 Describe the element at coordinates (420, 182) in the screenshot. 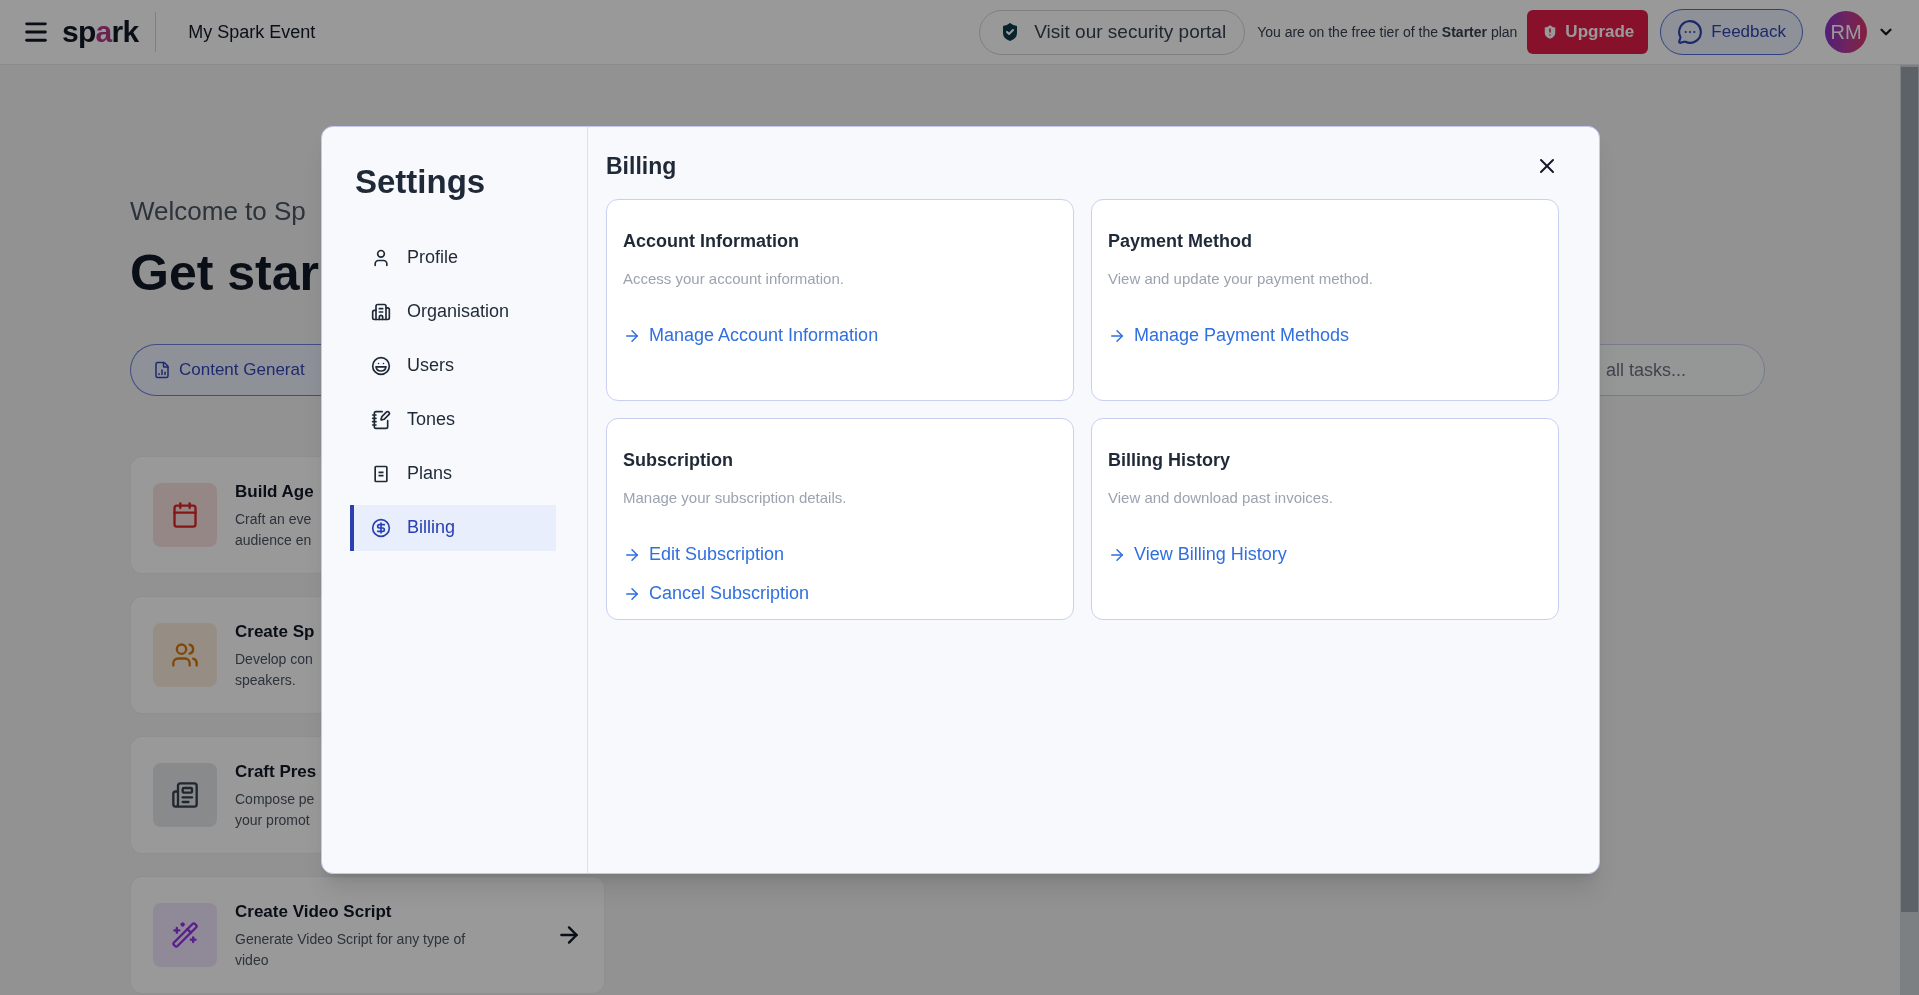

I see `dialog-title: Settings` at that location.